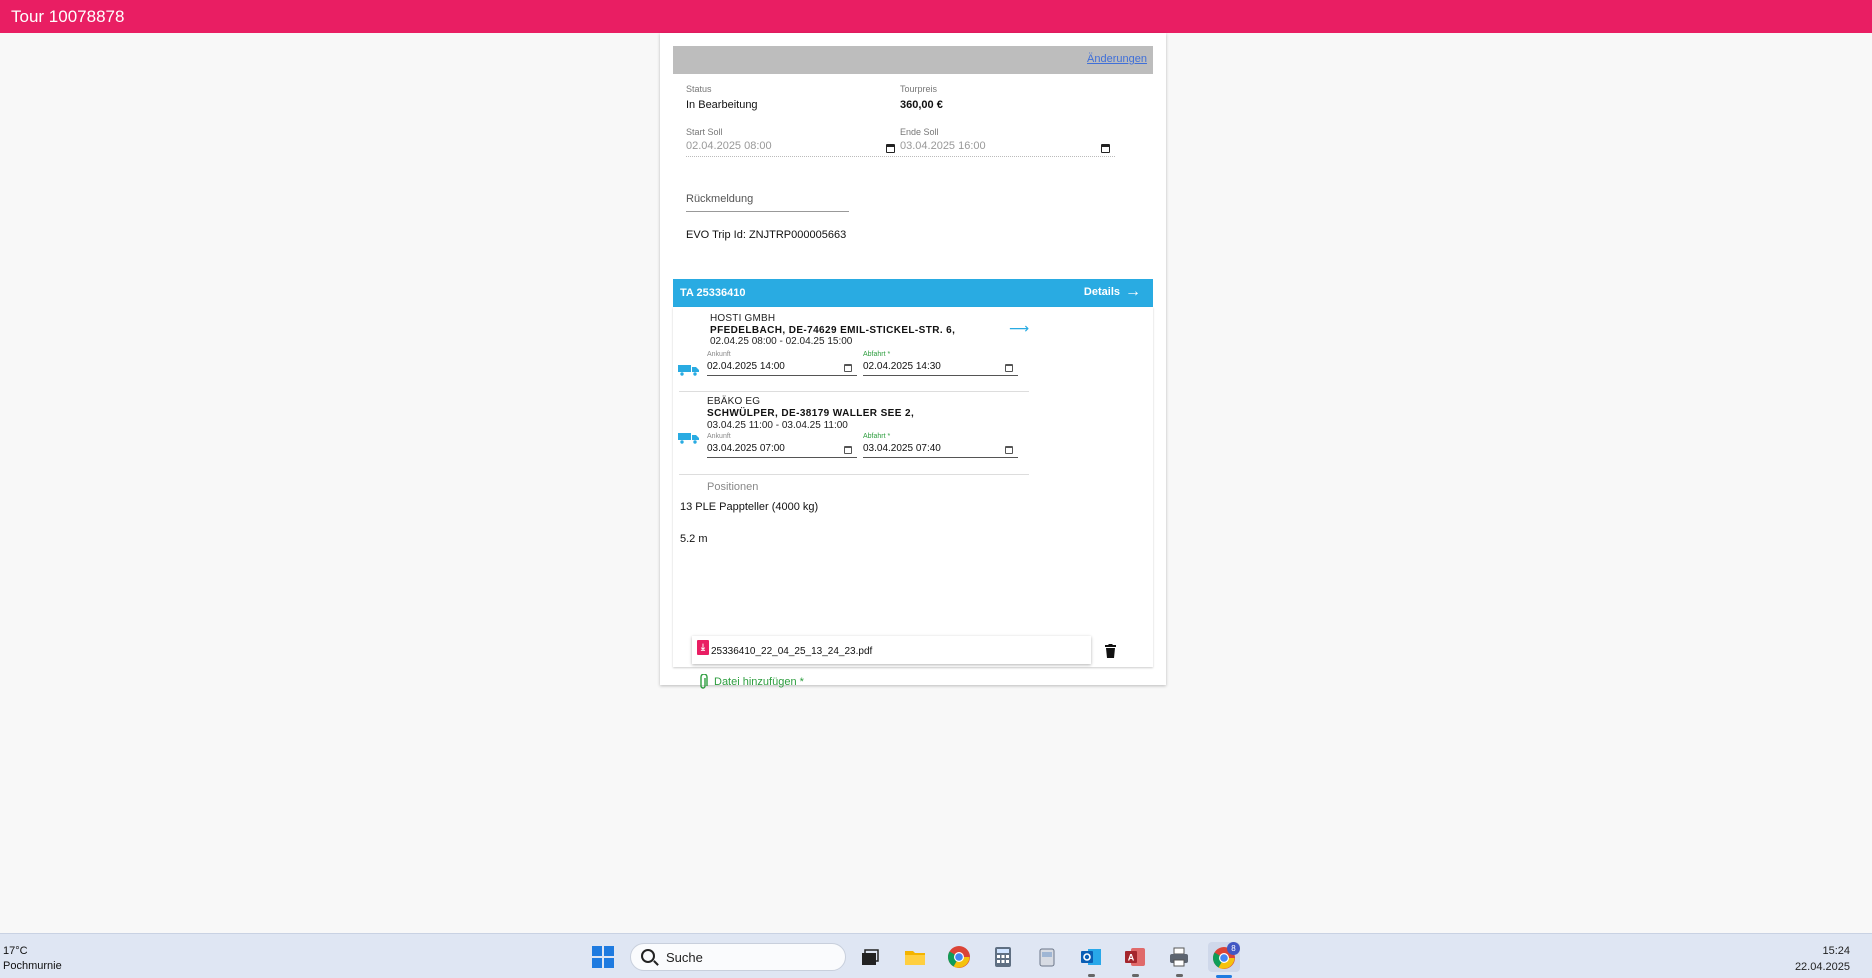 The height and width of the screenshot is (978, 1872). I want to click on arrow-right-icon: →, so click(1133, 291).